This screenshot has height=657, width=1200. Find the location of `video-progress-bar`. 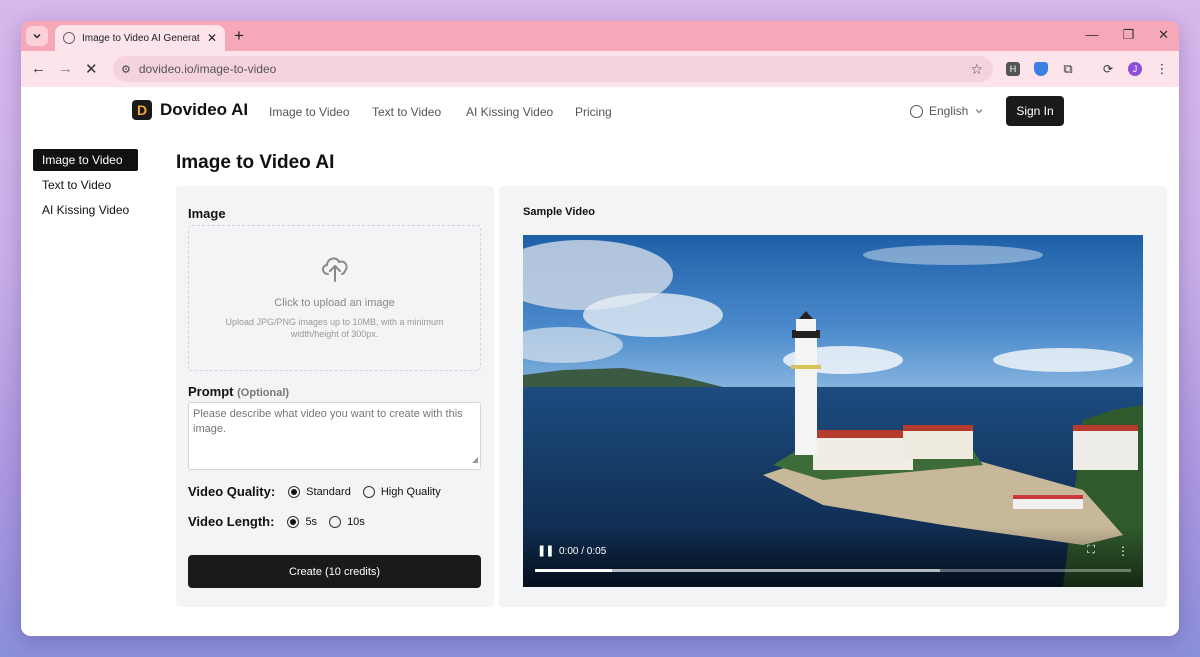

video-progress-bar is located at coordinates (833, 570).